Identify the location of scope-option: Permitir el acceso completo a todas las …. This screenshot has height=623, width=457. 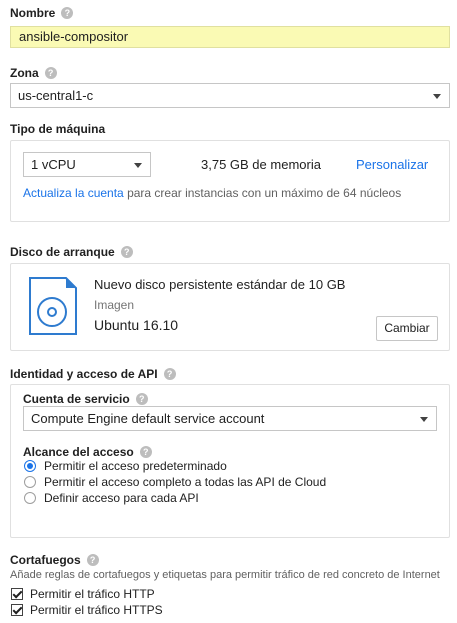
(234, 483).